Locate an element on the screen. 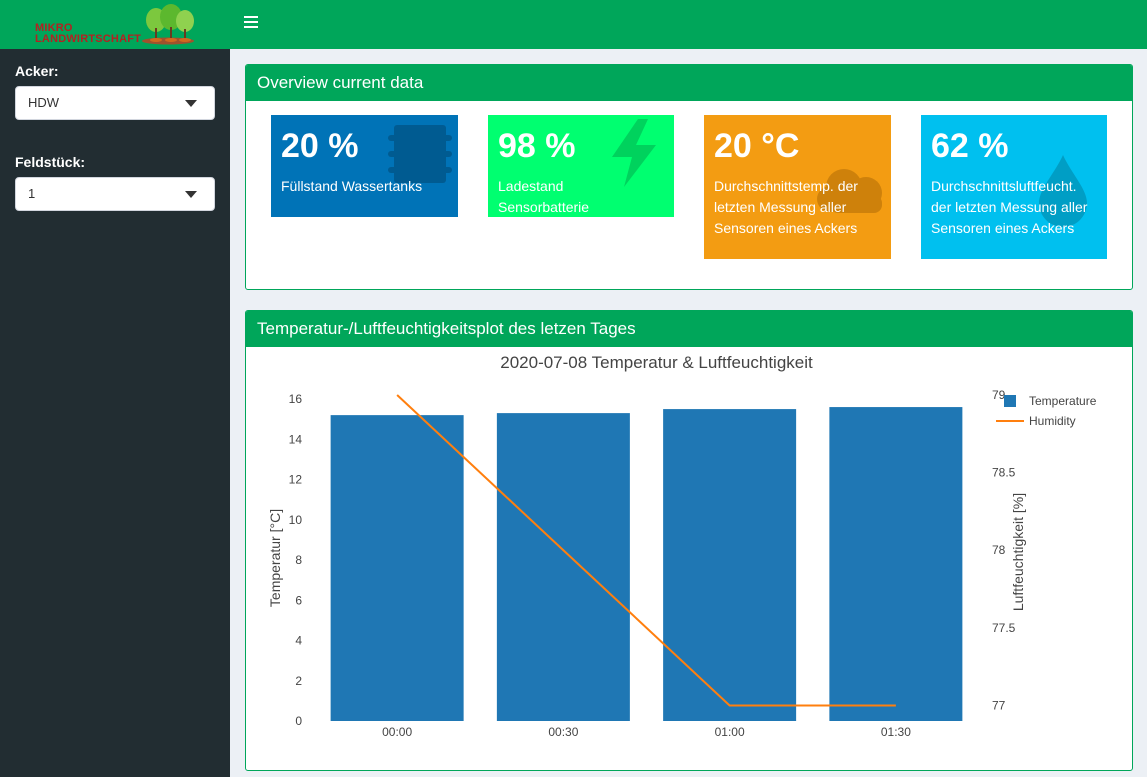  logo-line-2: LANDWIRTSCHAFT is located at coordinates (88, 39).